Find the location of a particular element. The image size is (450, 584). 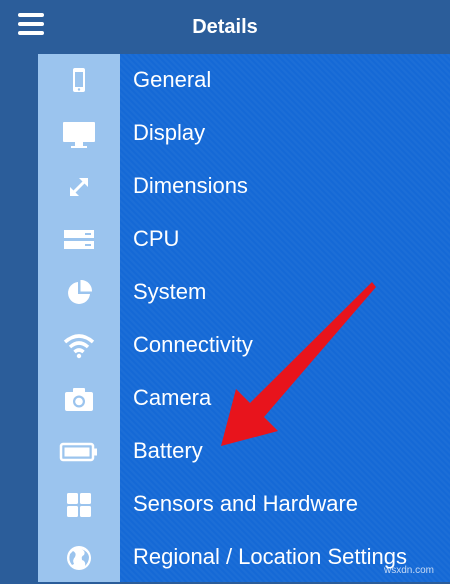

menu-item-label: System is located at coordinates (170, 291).